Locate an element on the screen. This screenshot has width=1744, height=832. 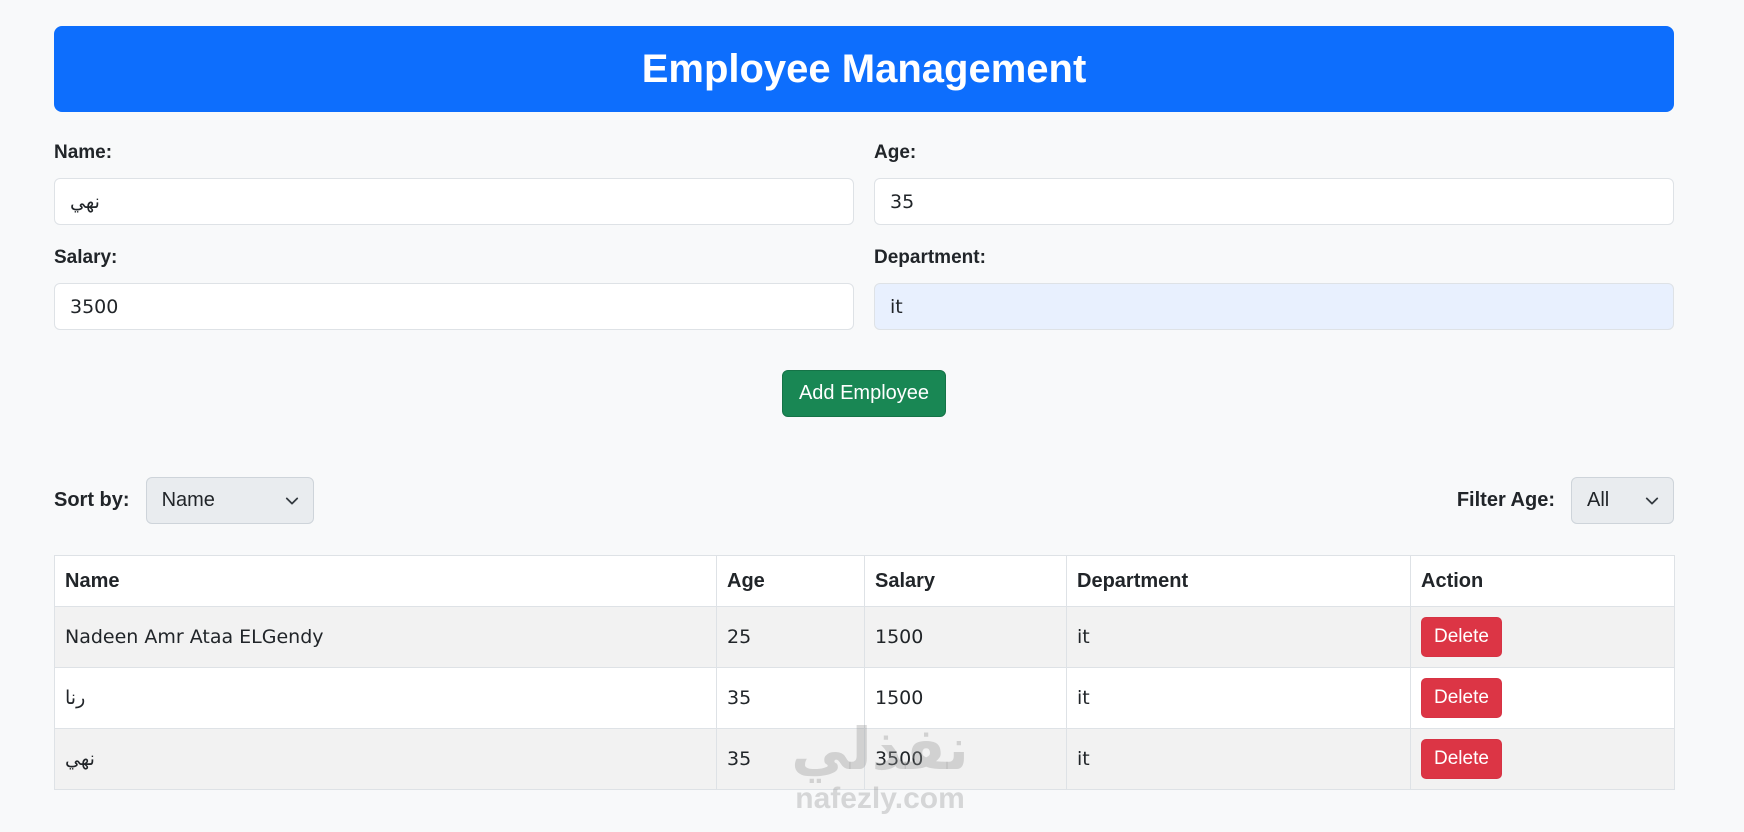
sort-select-value: Name is located at coordinates (188, 500).